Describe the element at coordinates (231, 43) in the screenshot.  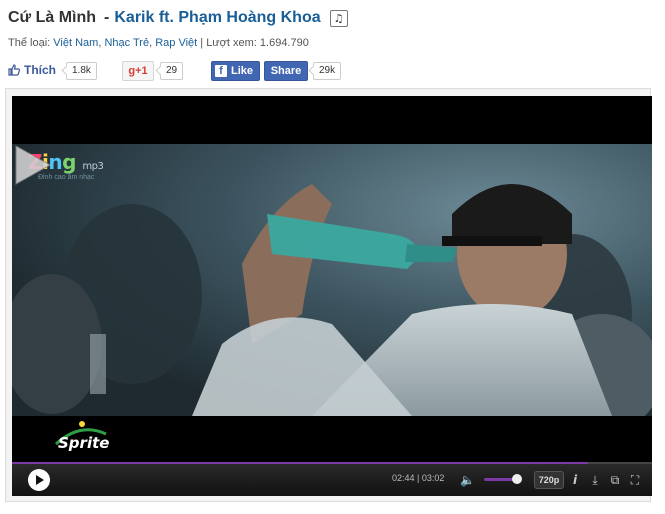
I see `views-label: Lượt xem:` at that location.